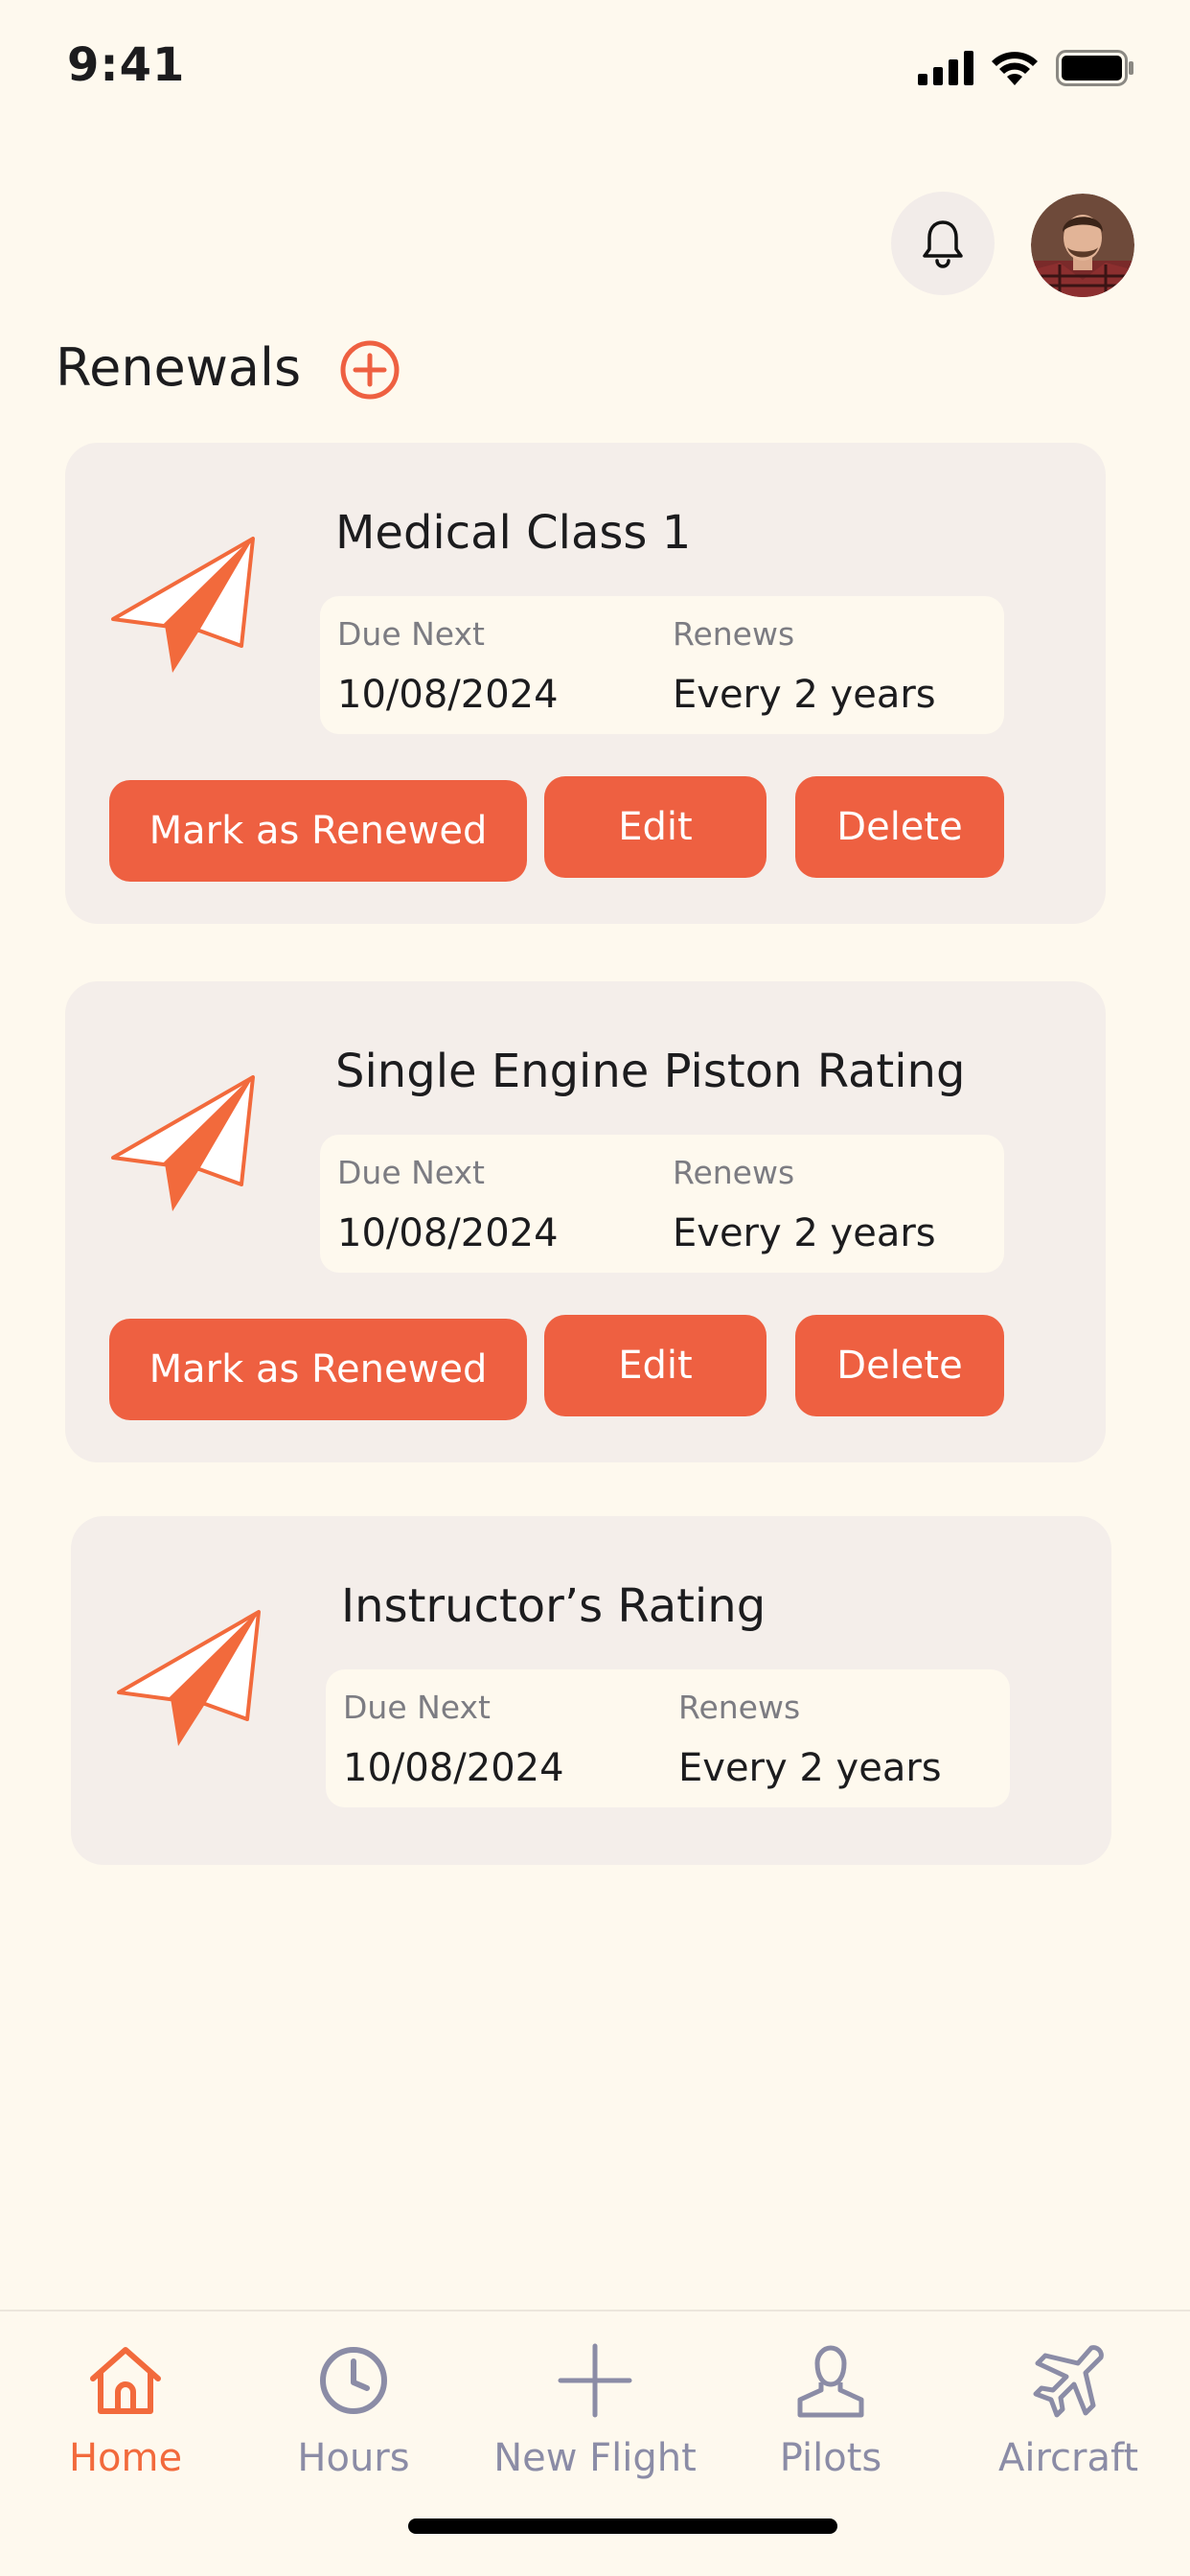 The height and width of the screenshot is (2576, 1190). What do you see at coordinates (595, 2458) in the screenshot?
I see `tab-label: New Flight` at bounding box center [595, 2458].